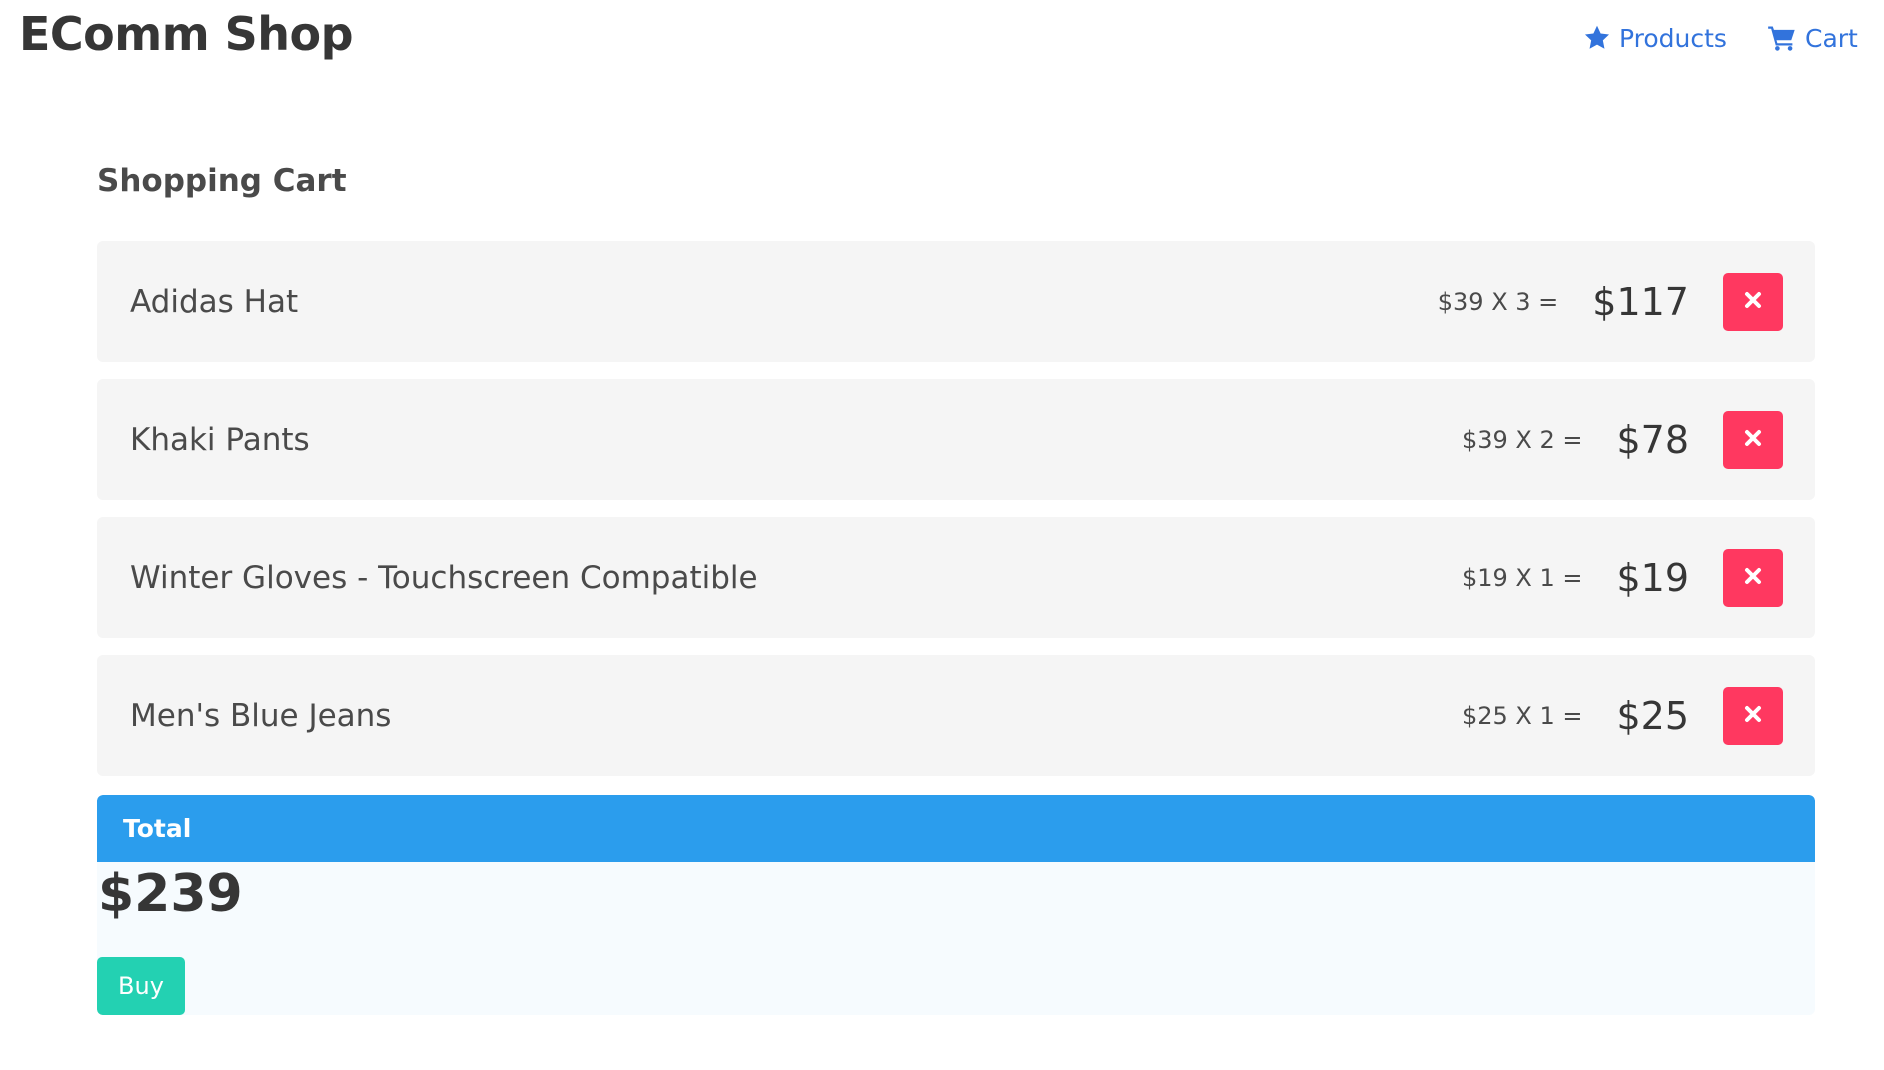  I want to click on cart-item: Adidas Hat $39 X 3 = $117, so click(956, 301).